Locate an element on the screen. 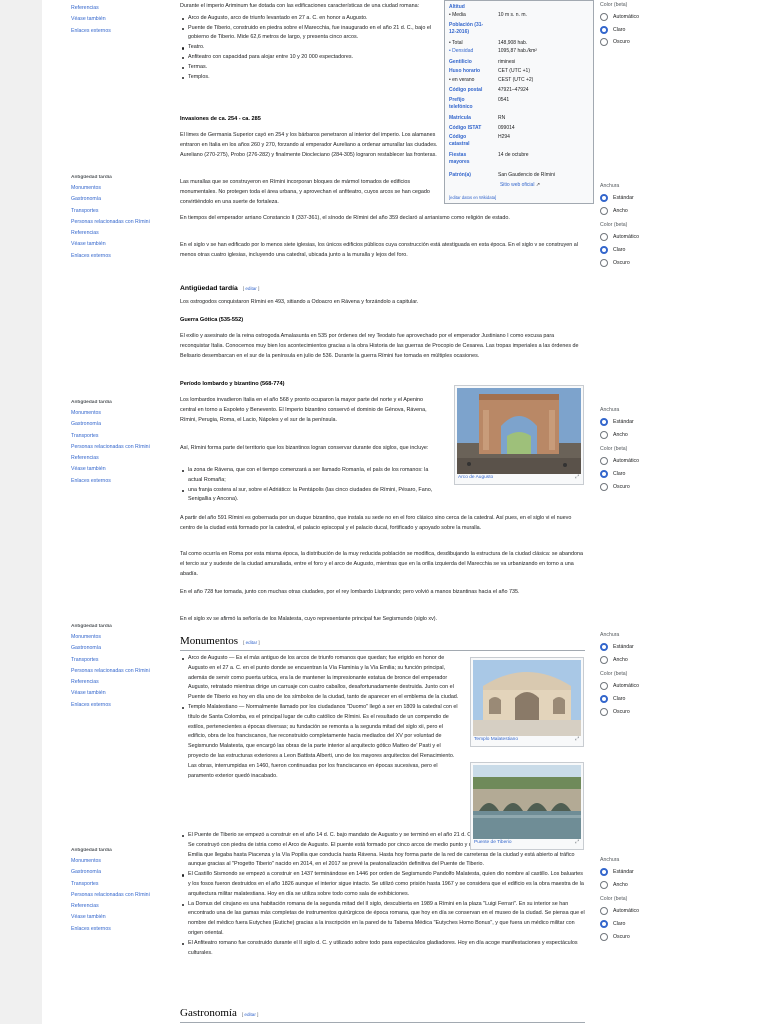 Image resolution: width=768 pixels, height=1024 pixels. image-templo-malatestiano: Templo Malatestiano ⤢ is located at coordinates (527, 702).